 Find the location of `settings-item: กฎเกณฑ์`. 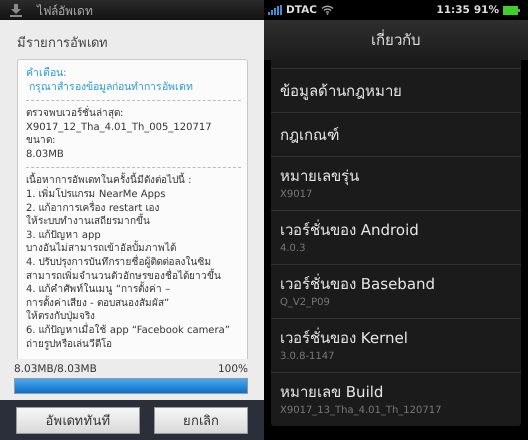

settings-item: กฎเกณฑ์ is located at coordinates (396, 135).